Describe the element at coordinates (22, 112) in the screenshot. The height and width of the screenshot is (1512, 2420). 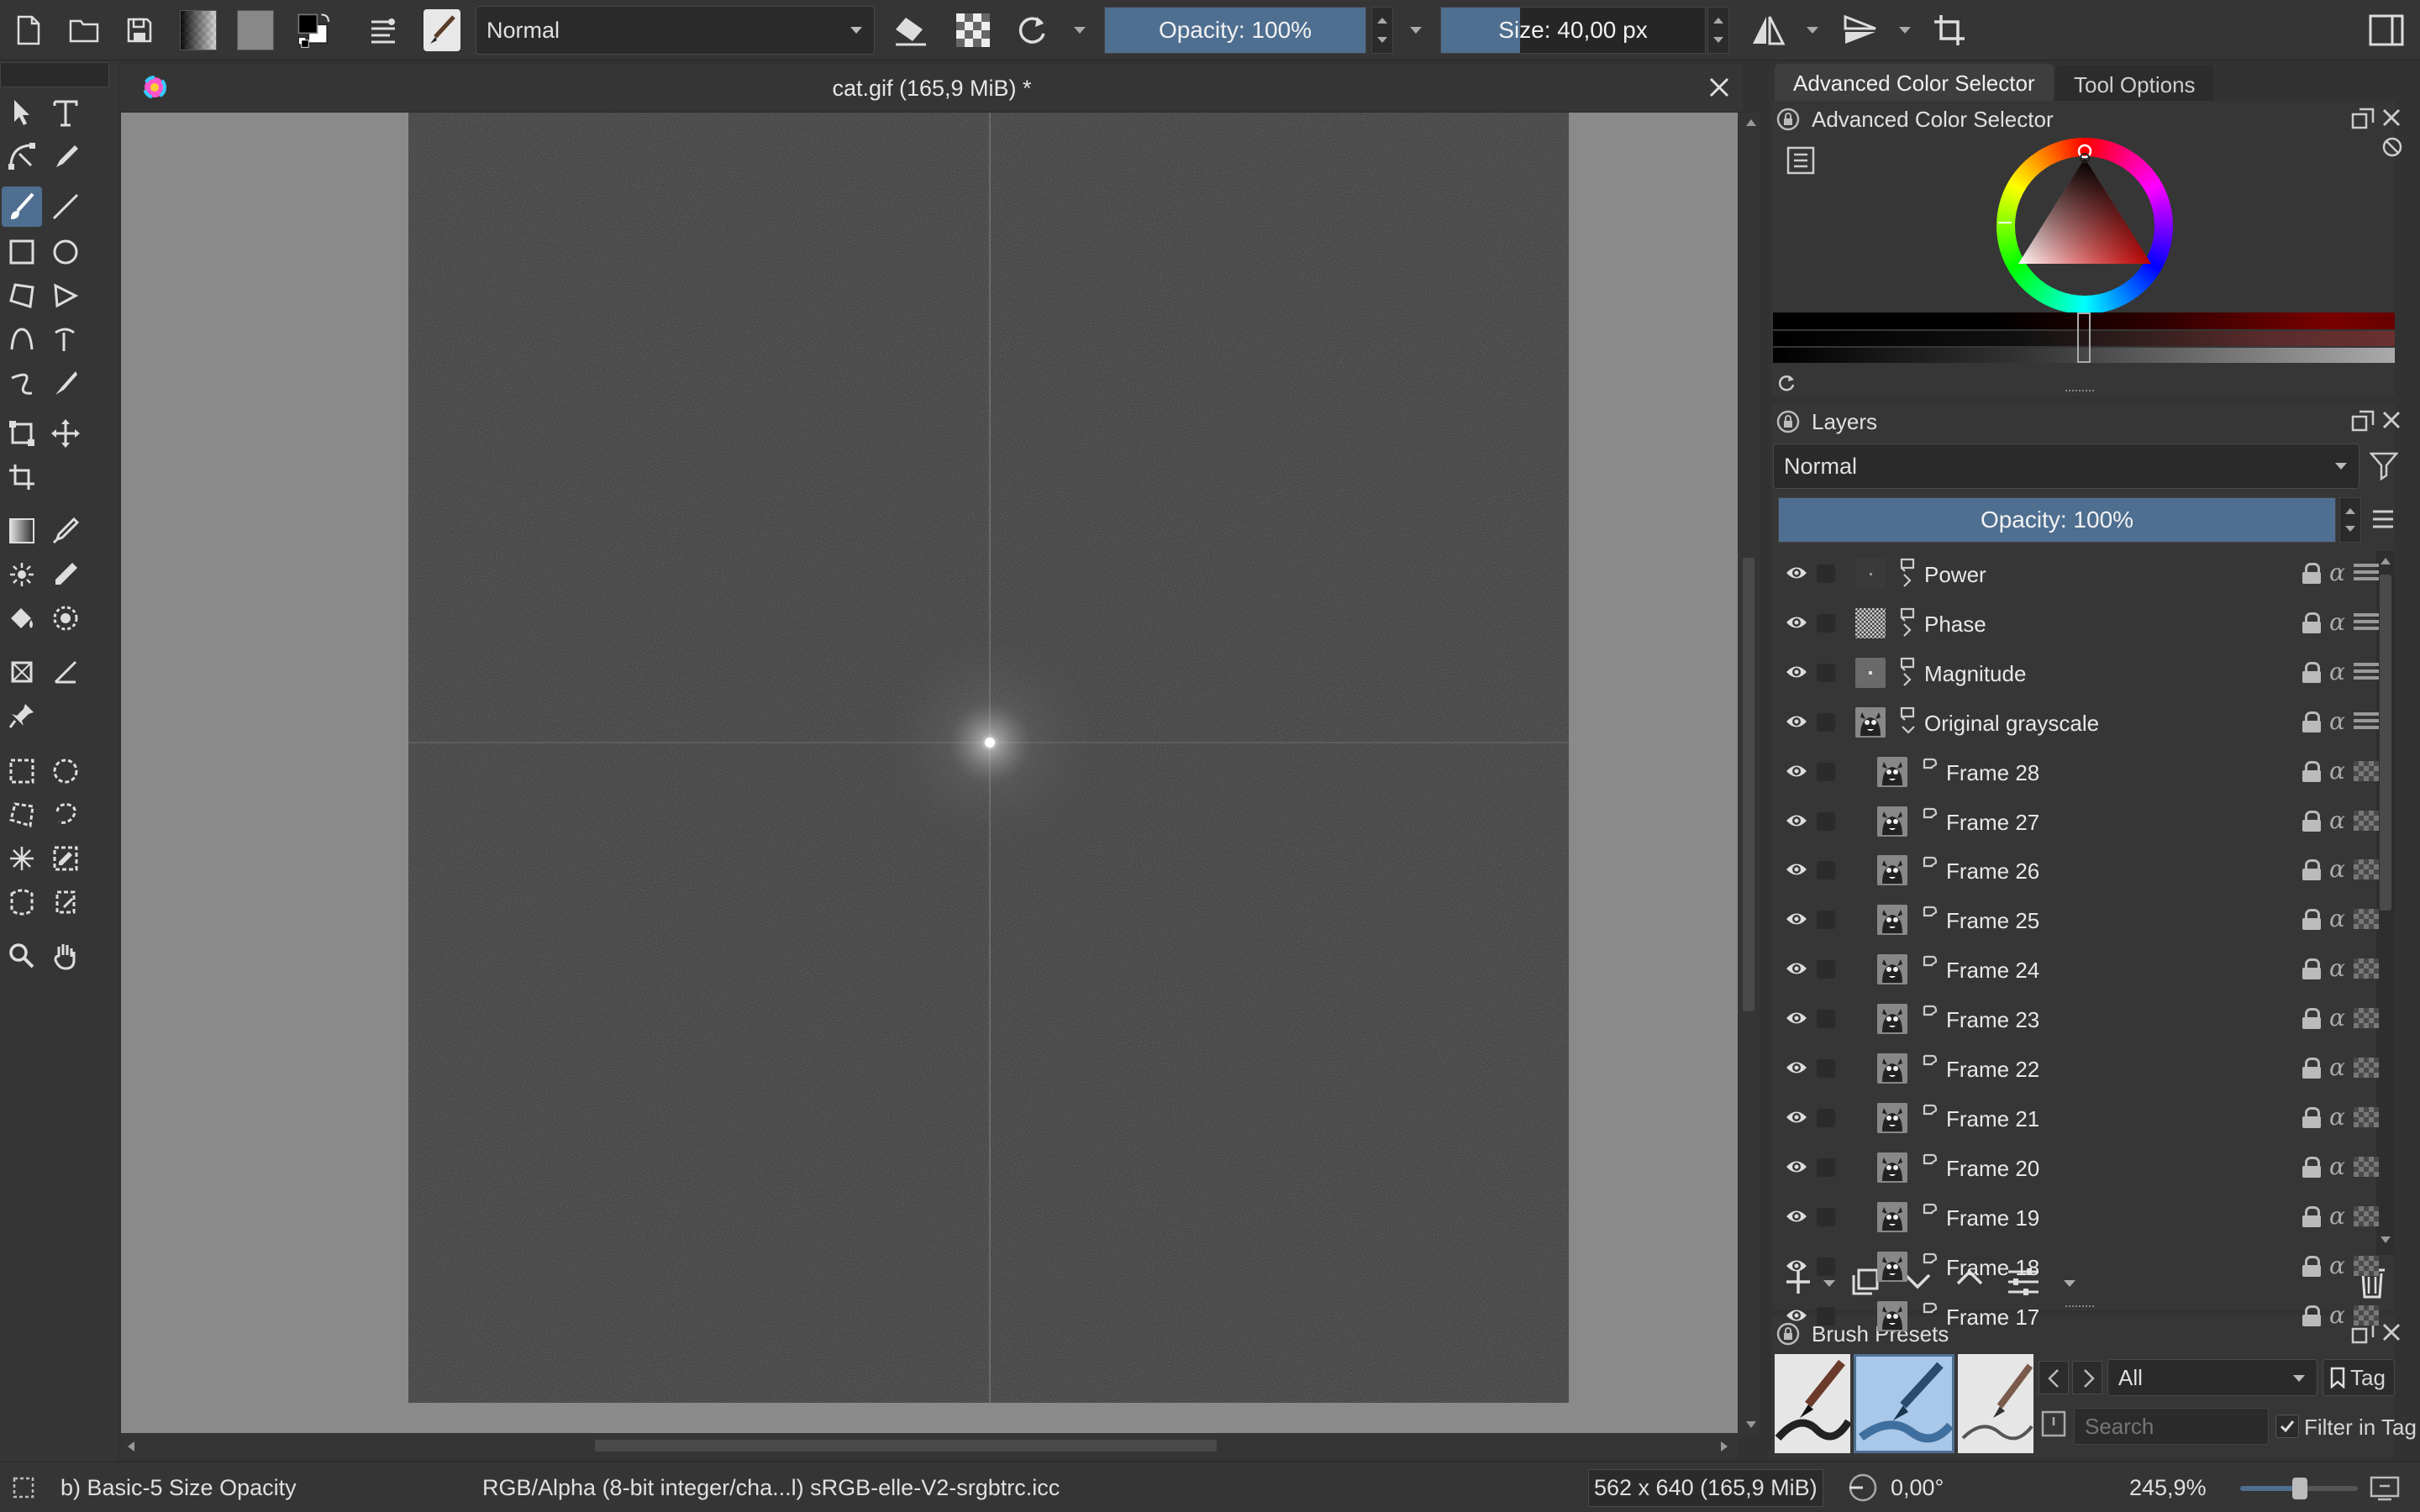
I see `select-shapes-tool-icon` at that location.